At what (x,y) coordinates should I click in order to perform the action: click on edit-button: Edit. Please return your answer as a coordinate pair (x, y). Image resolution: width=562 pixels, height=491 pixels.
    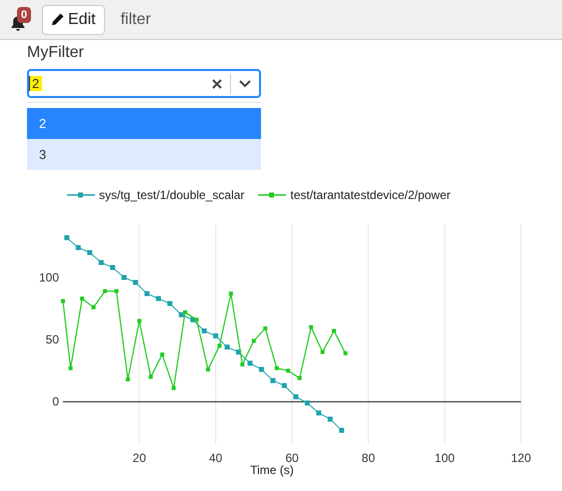
    Looking at the image, I should click on (73, 19).